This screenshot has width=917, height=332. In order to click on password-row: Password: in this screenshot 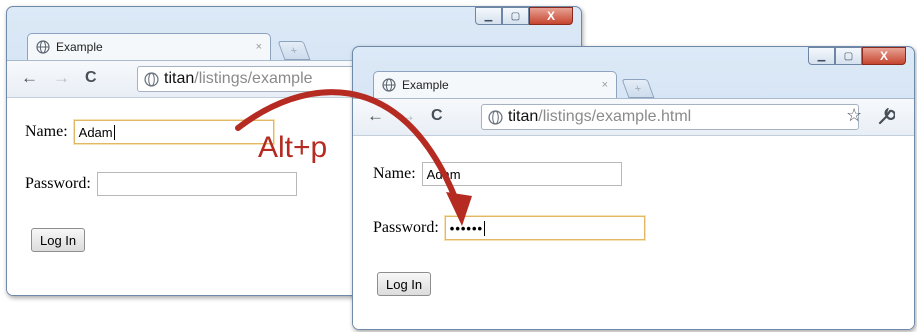, I will do `click(161, 184)`.